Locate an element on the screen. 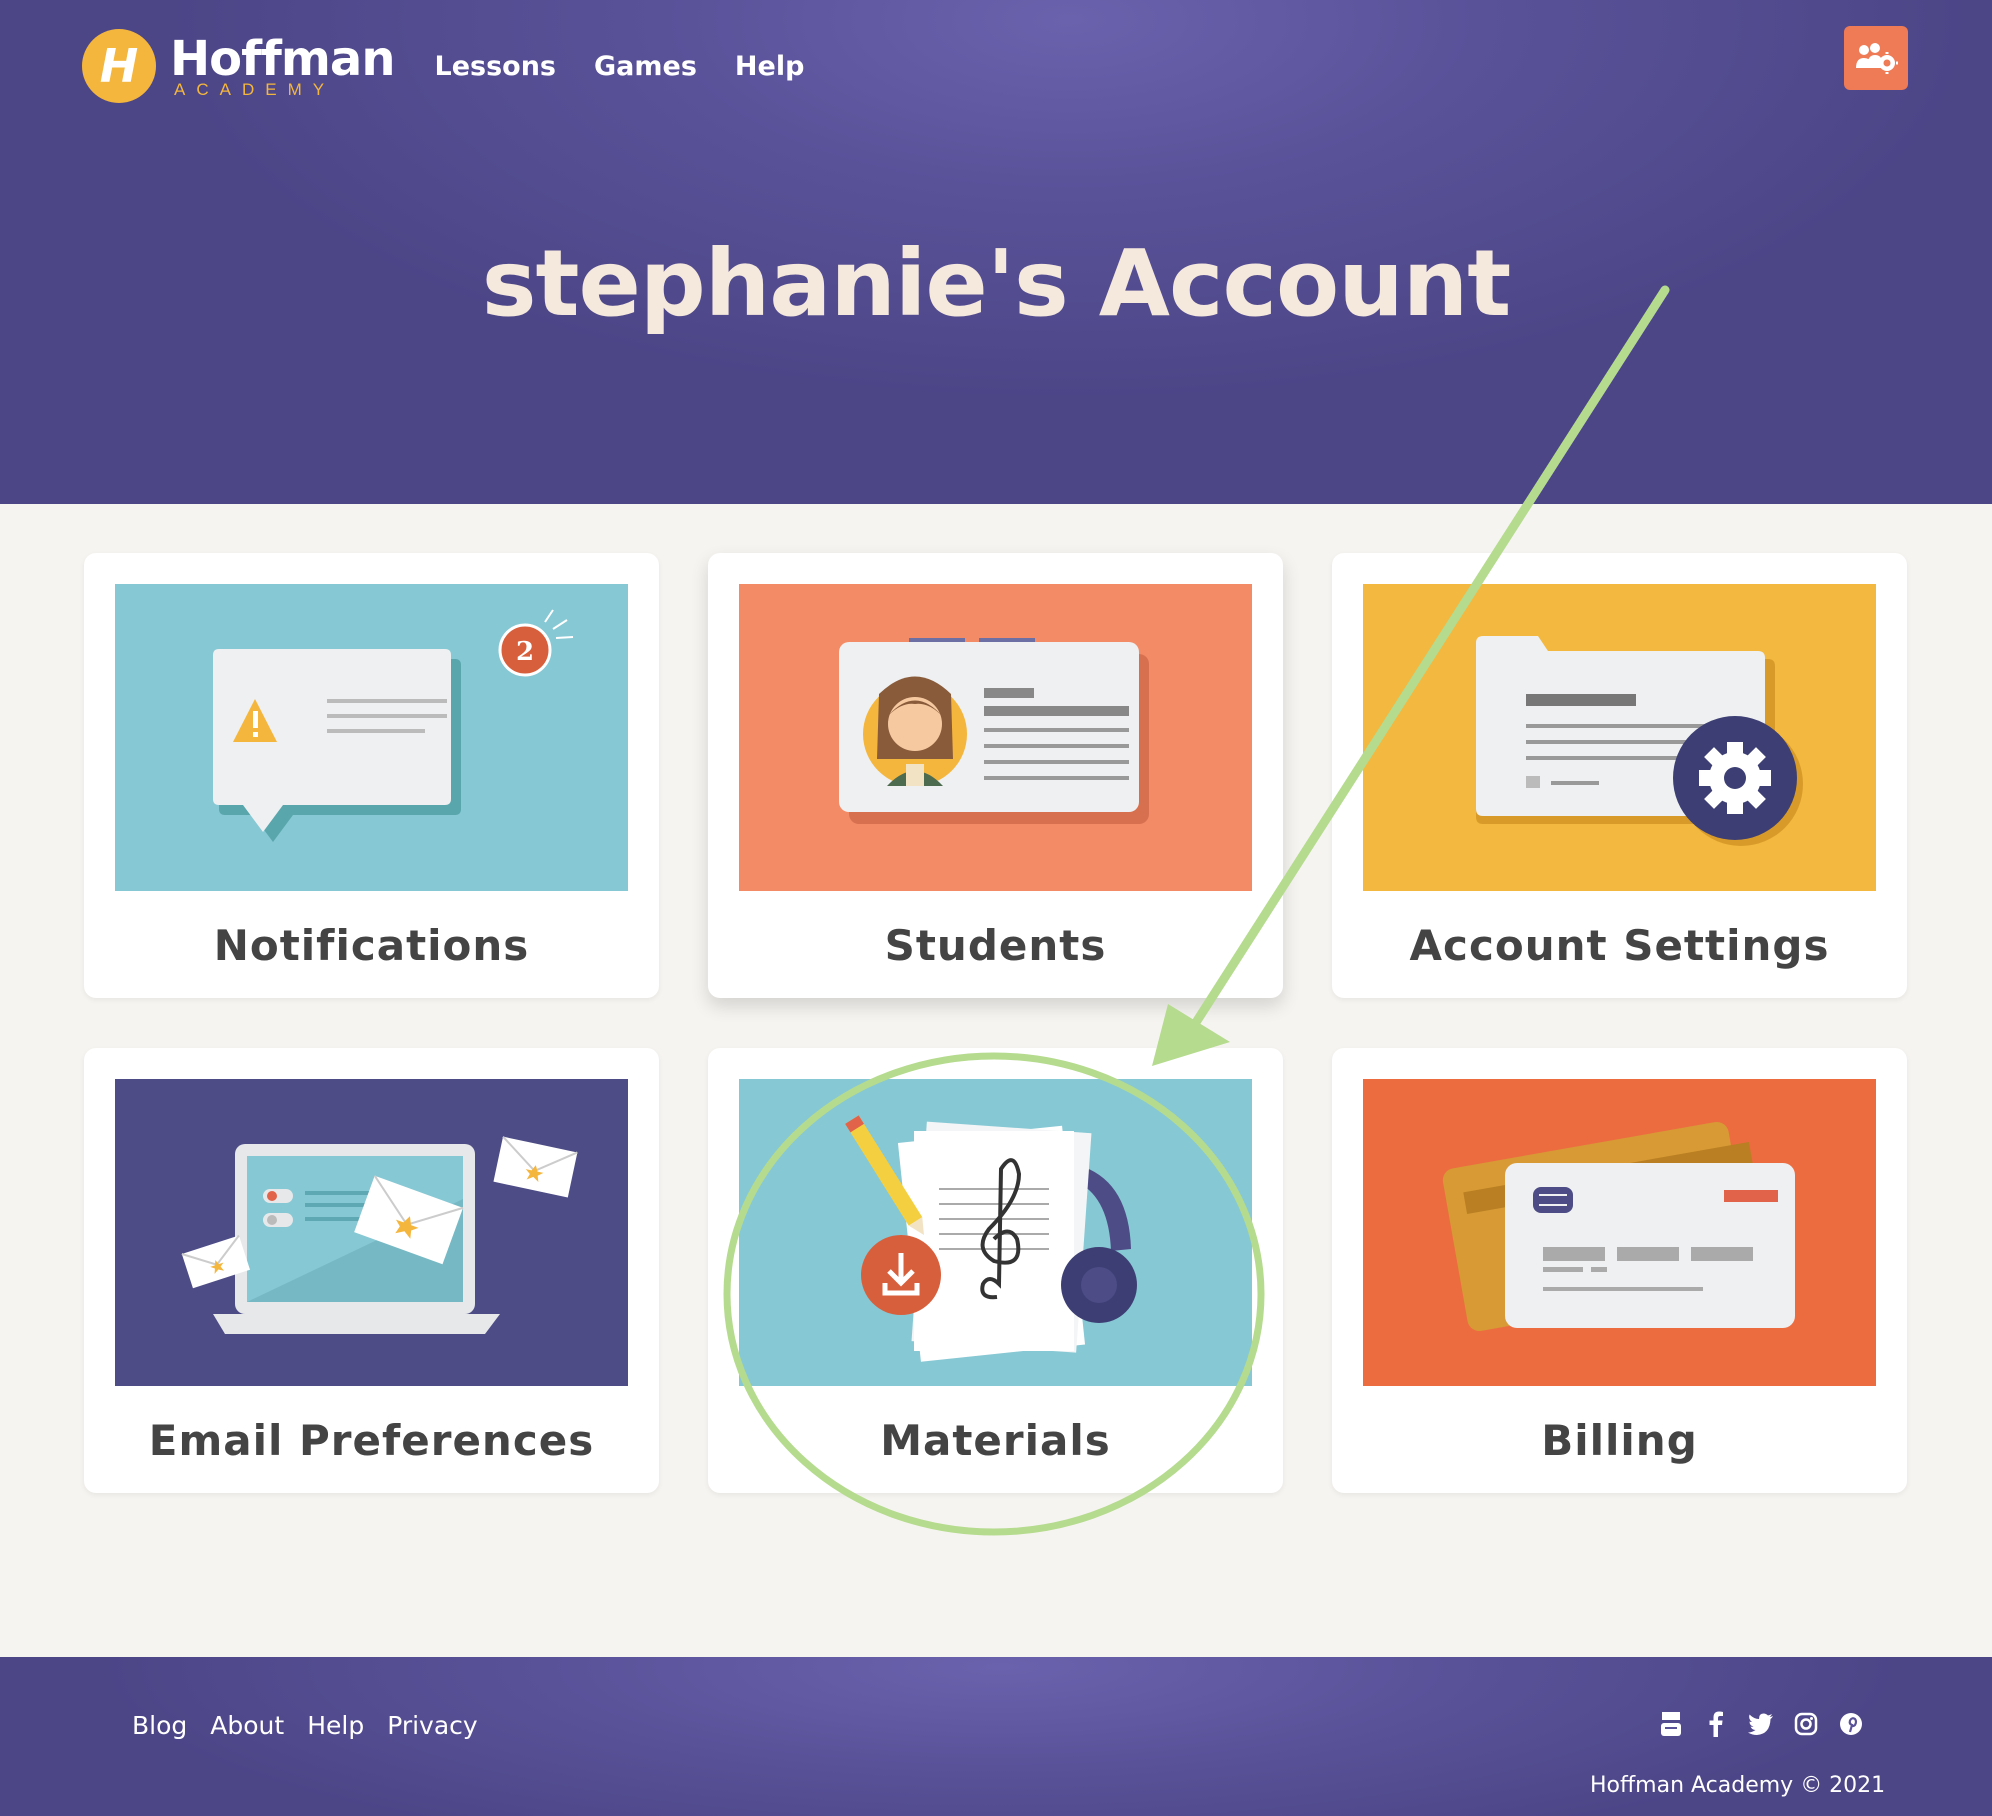 The height and width of the screenshot is (1816, 1992). logo-subtitle: ACADEMY is located at coordinates (255, 89).